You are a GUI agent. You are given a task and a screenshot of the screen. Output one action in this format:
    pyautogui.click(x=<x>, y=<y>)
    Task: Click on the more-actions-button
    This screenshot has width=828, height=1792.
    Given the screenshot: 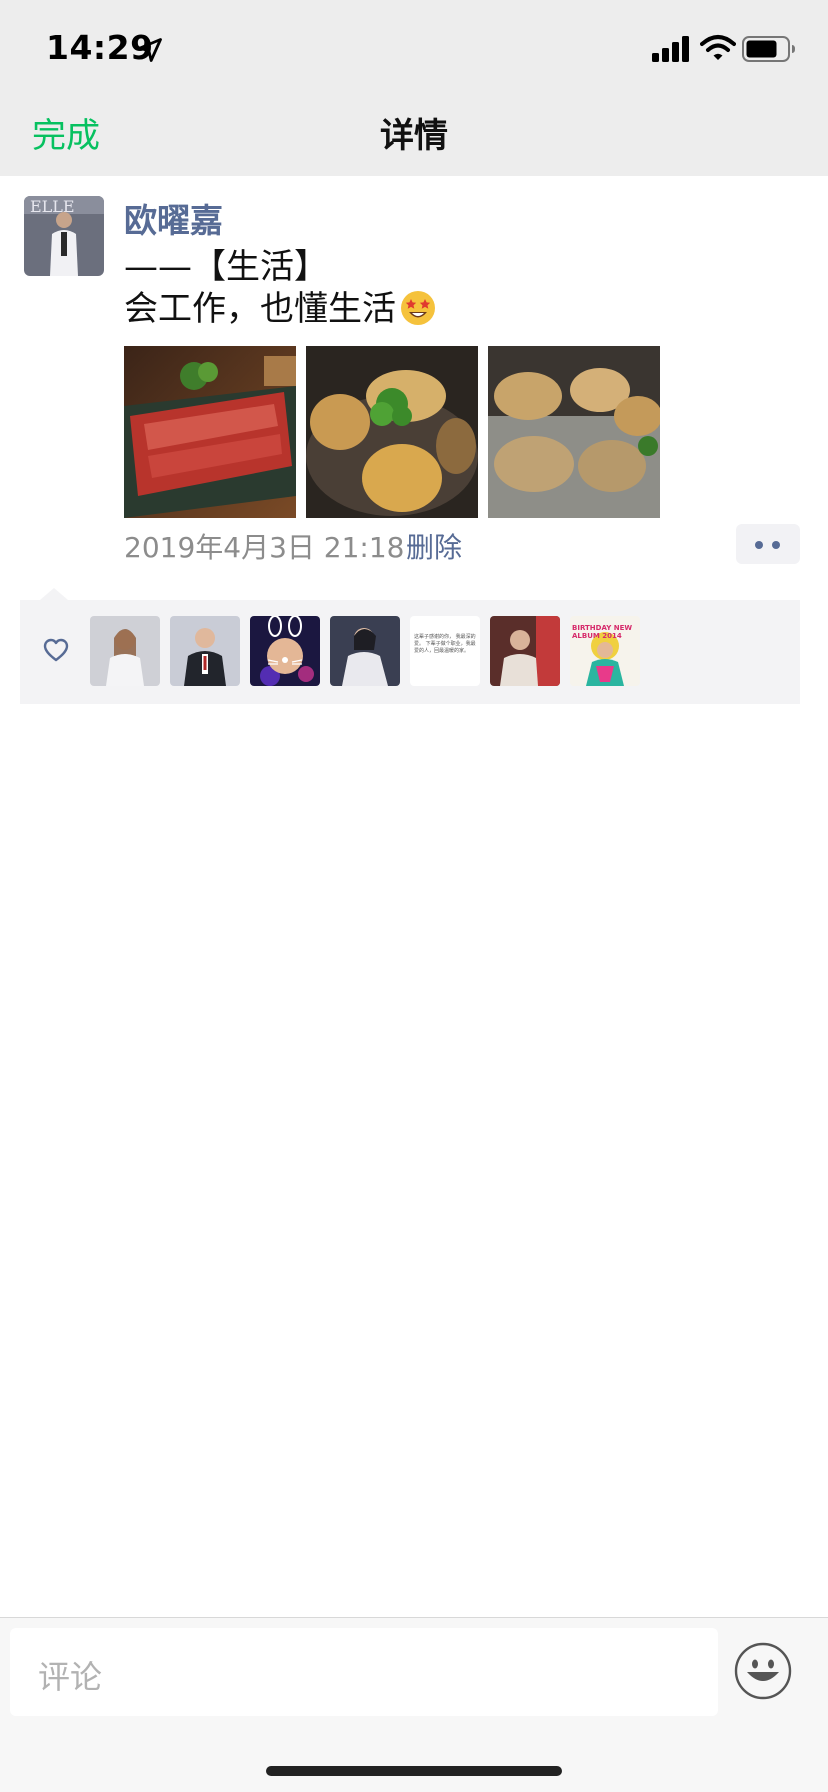 What is the action you would take?
    pyautogui.click(x=768, y=544)
    